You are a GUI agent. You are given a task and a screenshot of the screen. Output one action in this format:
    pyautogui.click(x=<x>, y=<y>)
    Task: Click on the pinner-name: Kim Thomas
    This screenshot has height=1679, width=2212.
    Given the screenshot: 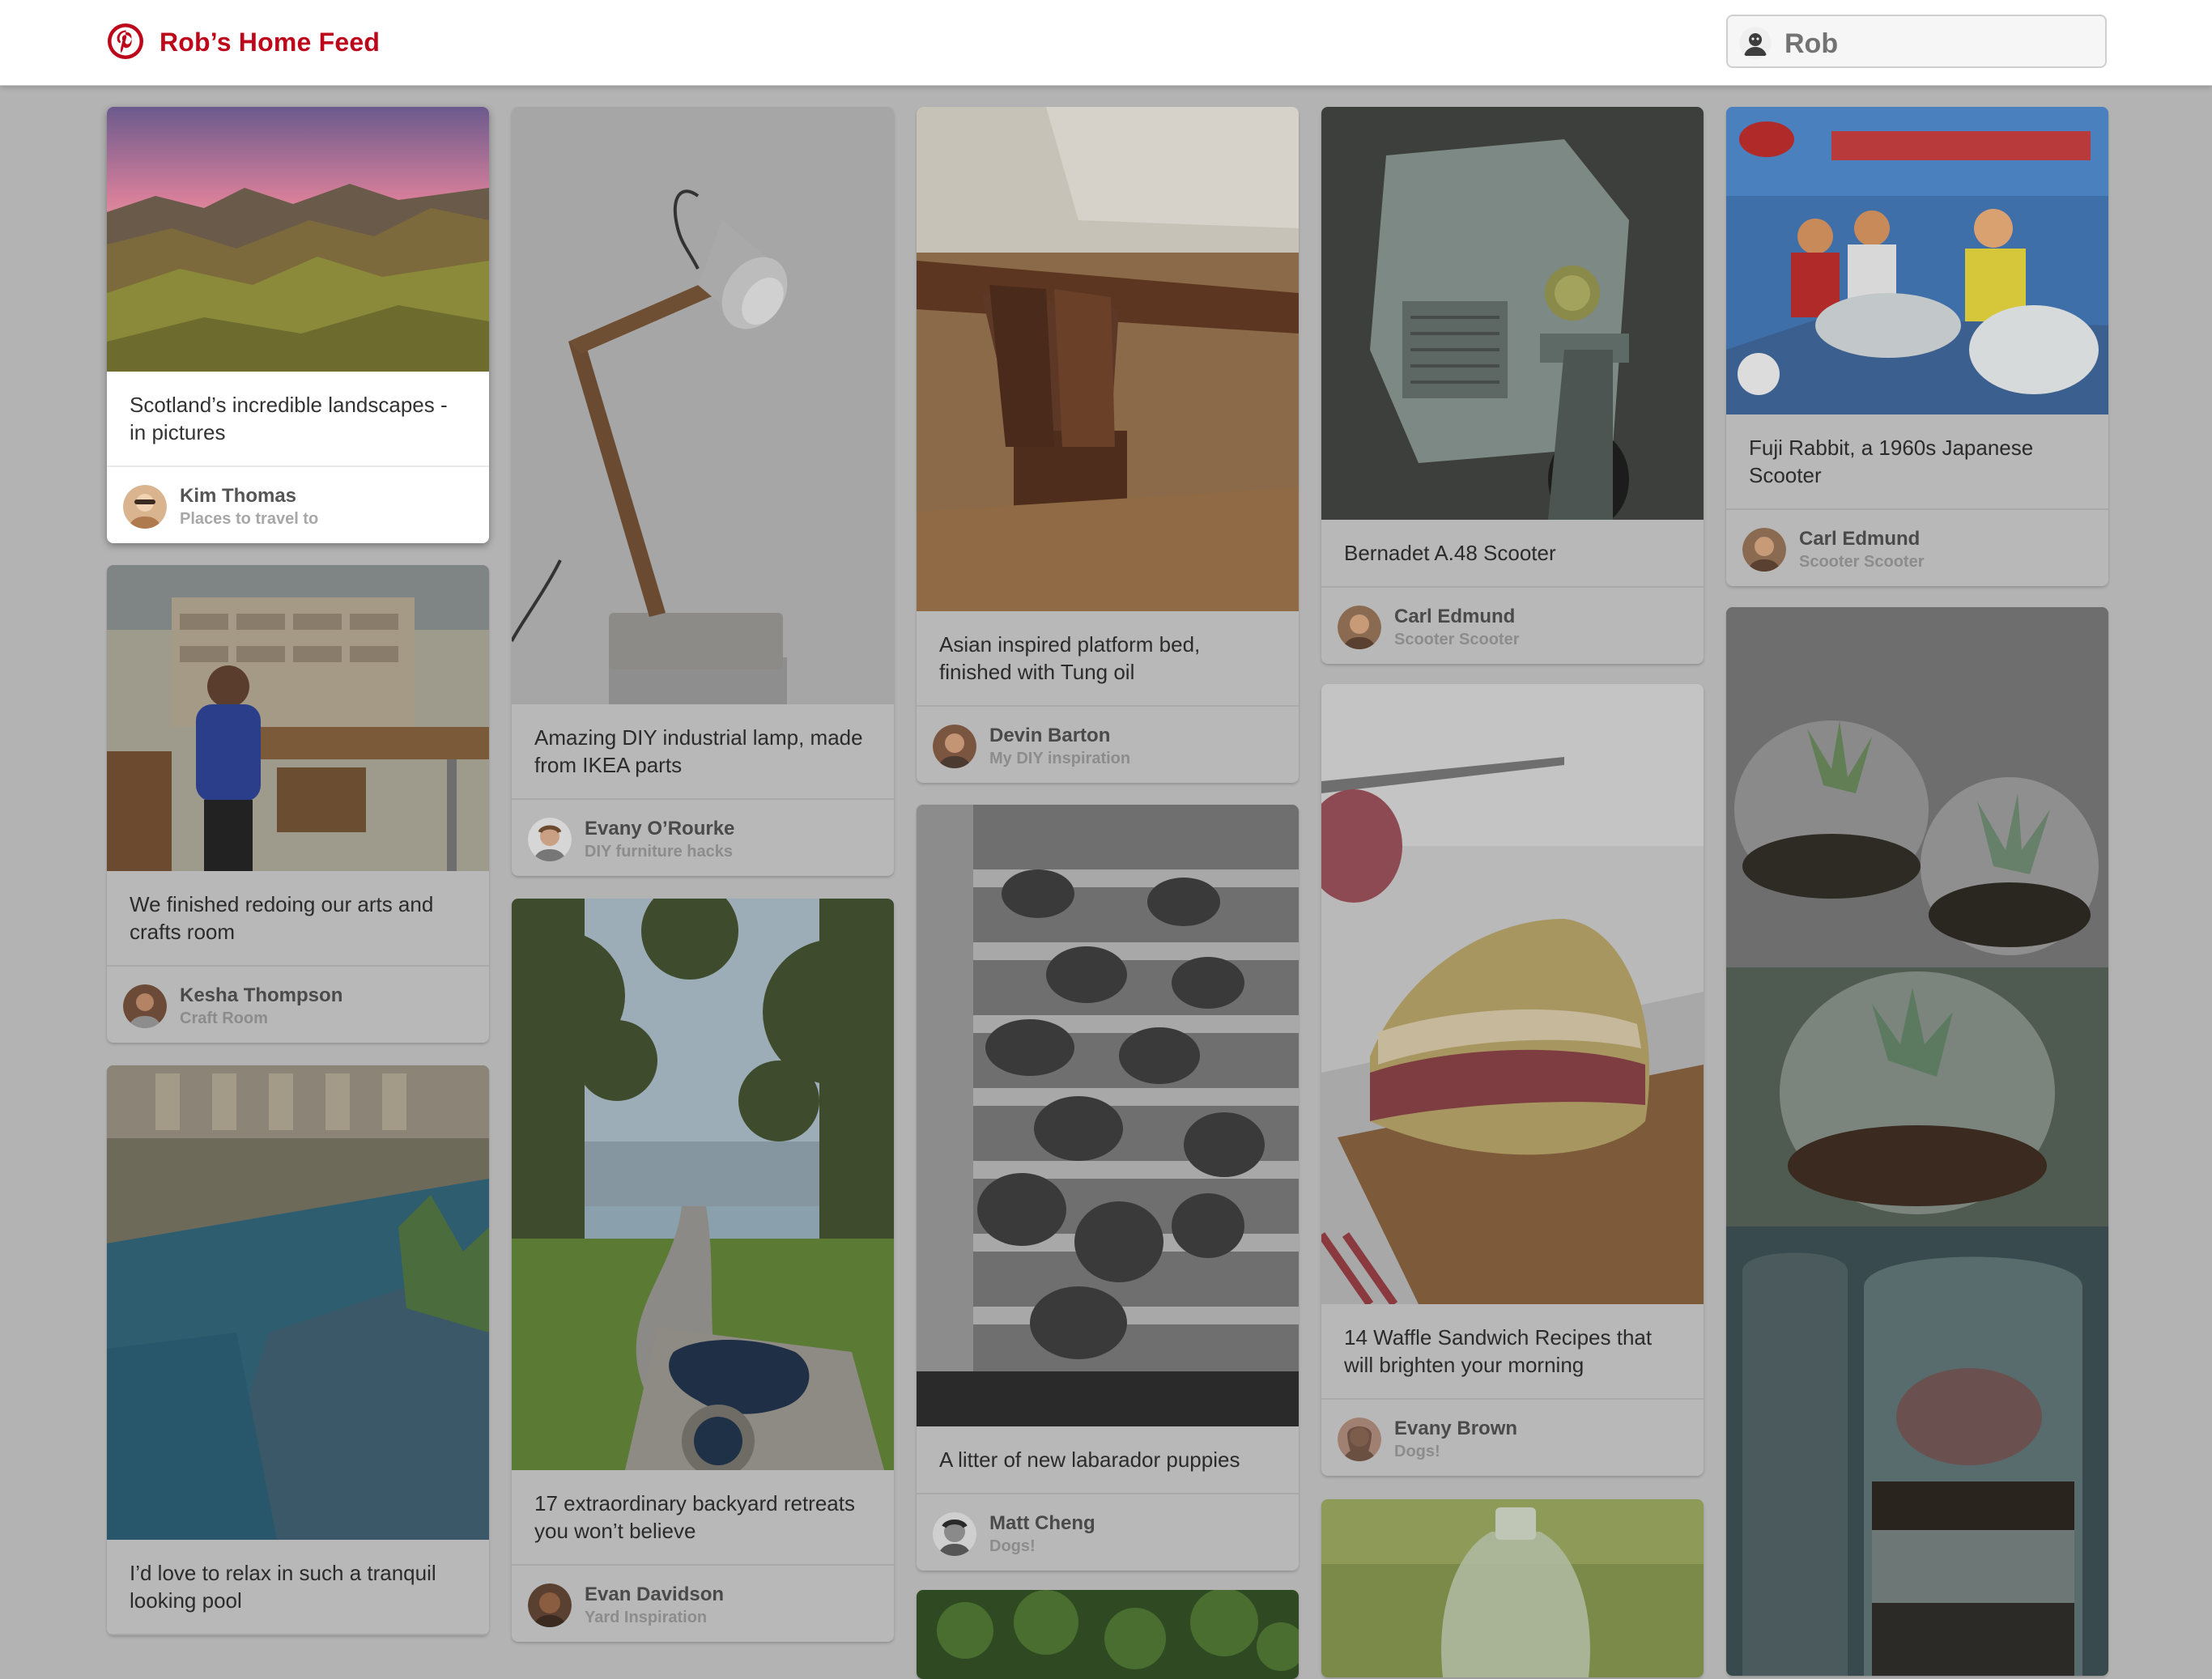 What is the action you would take?
    pyautogui.click(x=238, y=496)
    